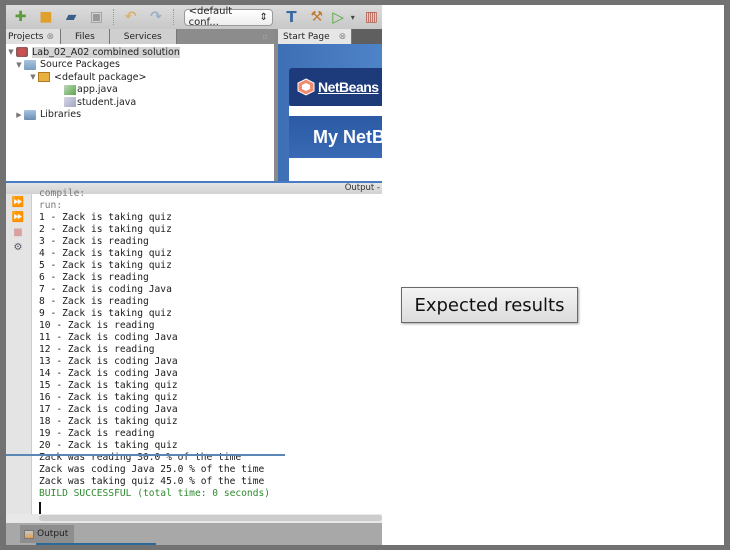 This screenshot has width=730, height=550. I want to click on hammer-icon: T, so click(291, 17).